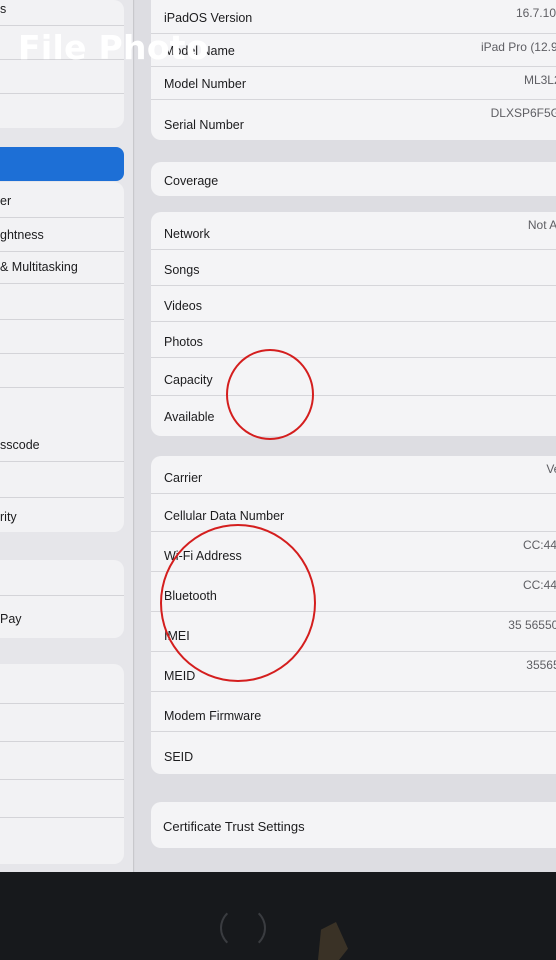  I want to click on sidebar-item: ghtness, so click(62, 235).